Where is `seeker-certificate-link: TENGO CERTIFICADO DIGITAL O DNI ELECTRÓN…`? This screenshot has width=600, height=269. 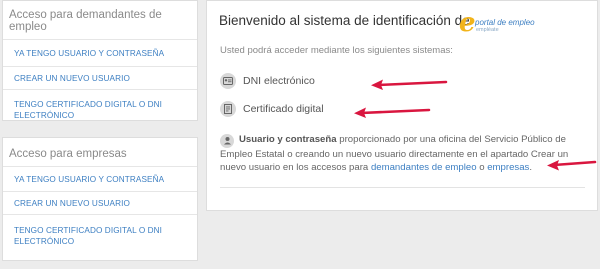
seeker-certificate-link: TENGO CERTIFICADO DIGITAL O DNI ELECTRÓN… is located at coordinates (100, 110).